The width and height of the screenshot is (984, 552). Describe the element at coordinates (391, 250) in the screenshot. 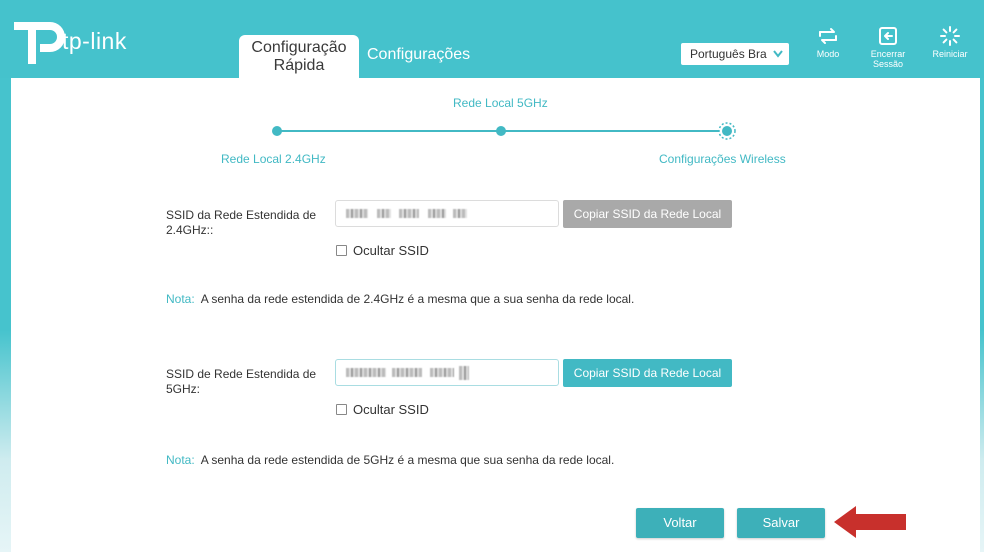

I see `hide-ssid-24ghz-label: Ocultar SSID` at that location.